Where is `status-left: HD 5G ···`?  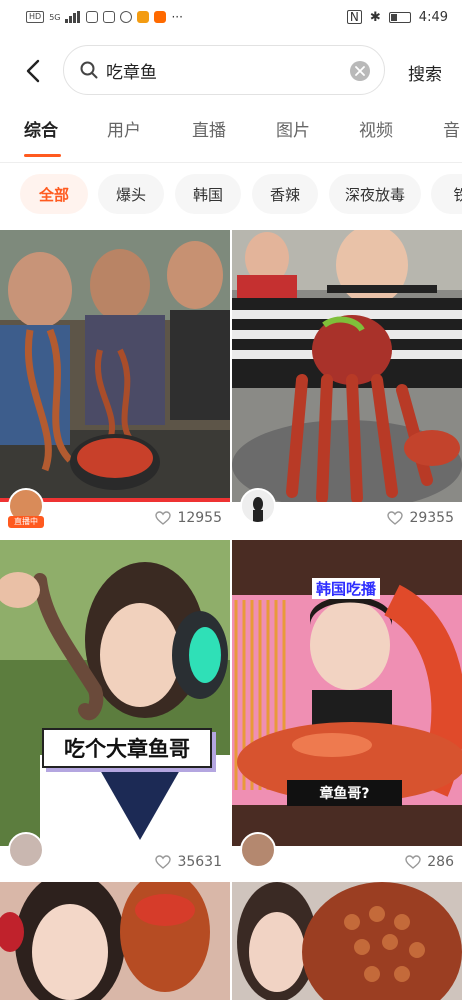 status-left: HD 5G ··· is located at coordinates (104, 17).